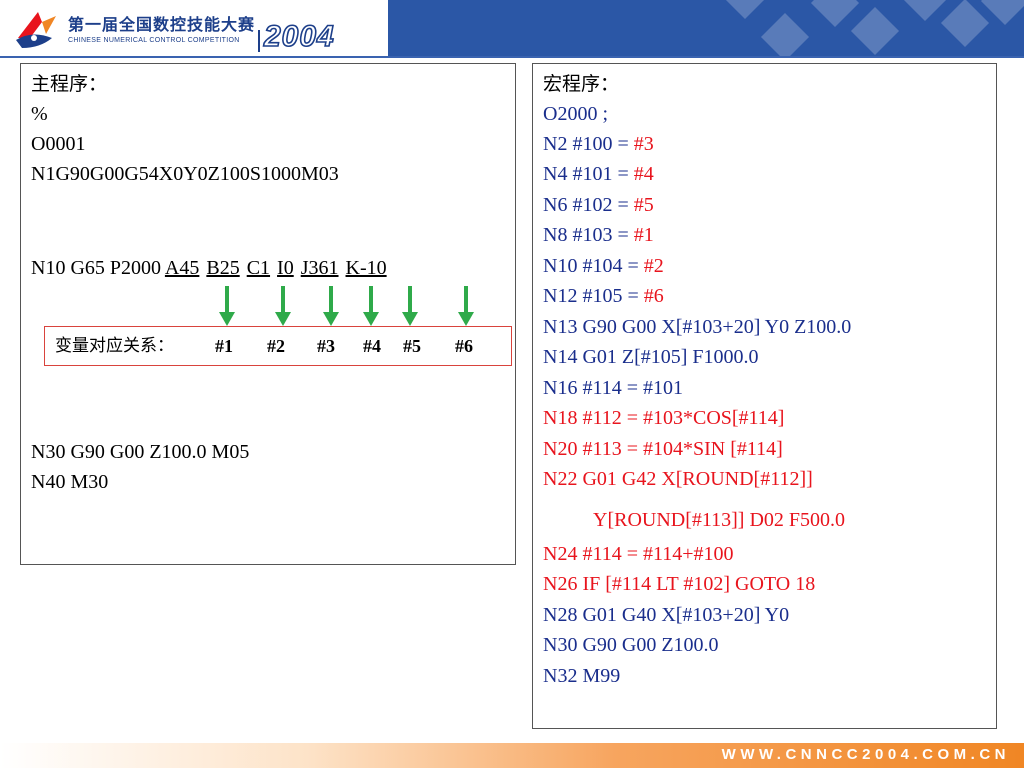 This screenshot has height=768, width=1024. I want to click on macro-line: N4 #101 = #4, so click(598, 174).